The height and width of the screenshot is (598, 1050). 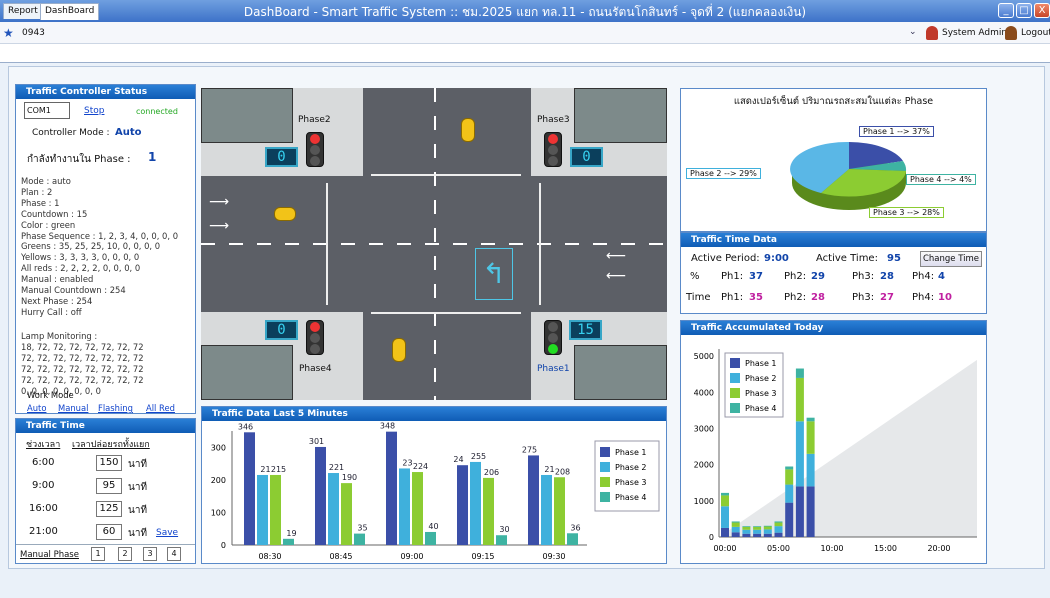 I want to click on ph3-percent: 28, so click(x=887, y=276).